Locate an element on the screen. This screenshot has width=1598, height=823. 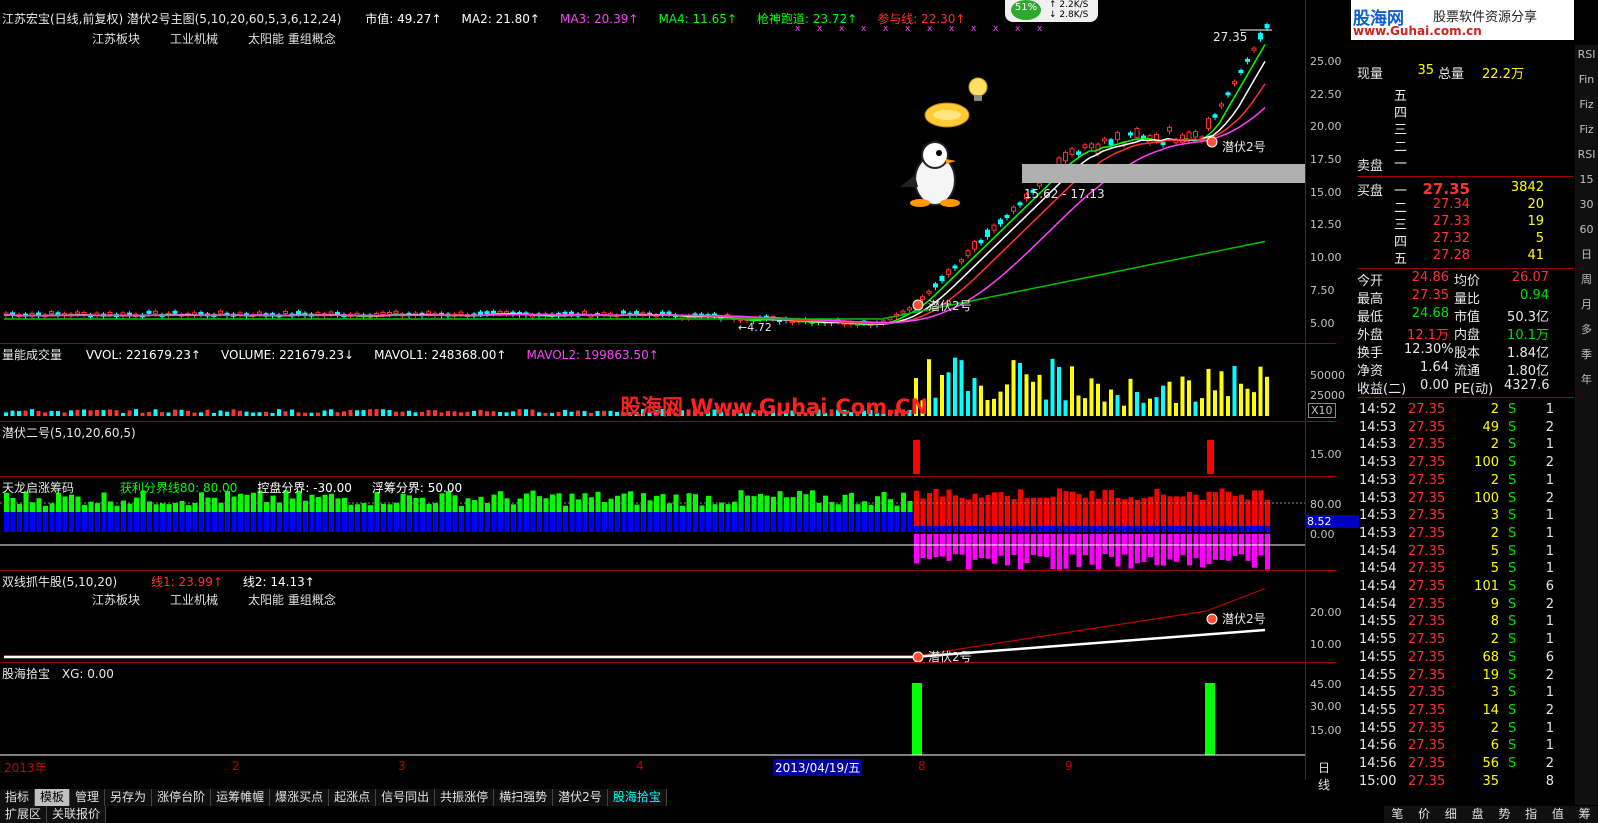
tab-2: 管理 is located at coordinates (88, 797).